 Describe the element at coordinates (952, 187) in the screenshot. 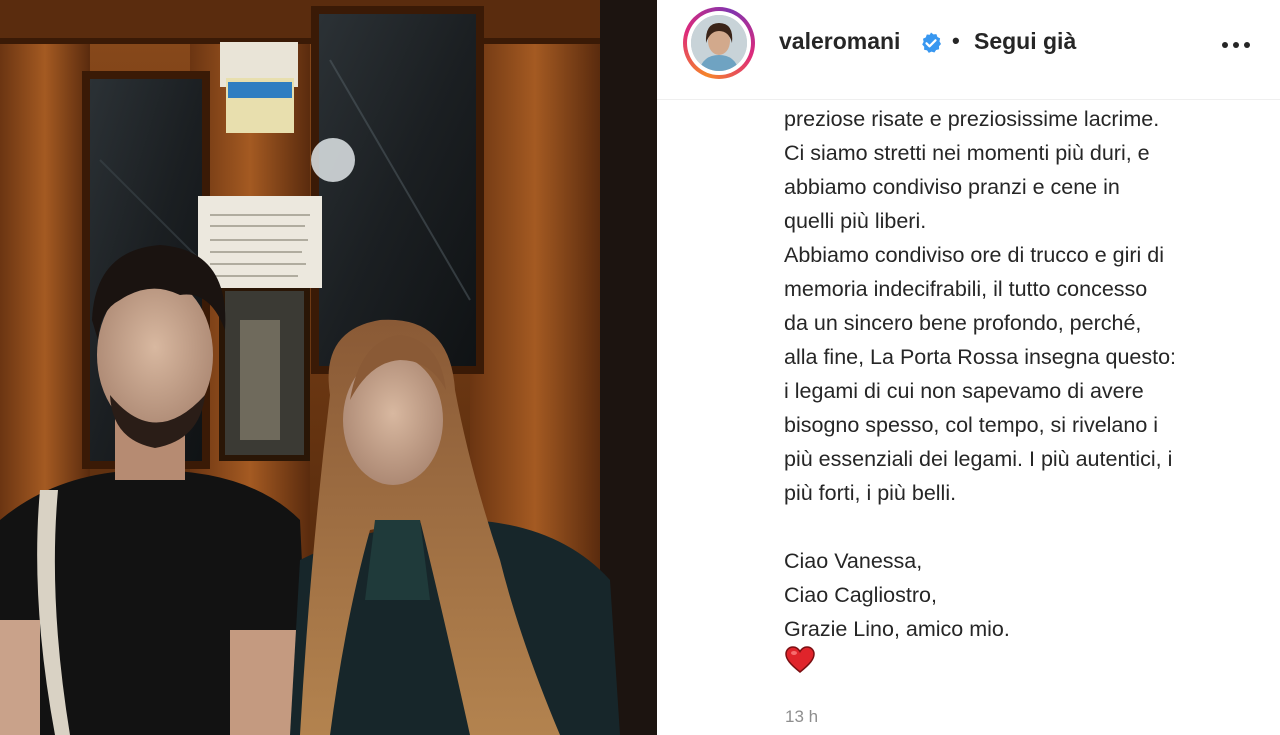

I see `caption-line: abbiamo condiviso pranzi e cene in` at that location.